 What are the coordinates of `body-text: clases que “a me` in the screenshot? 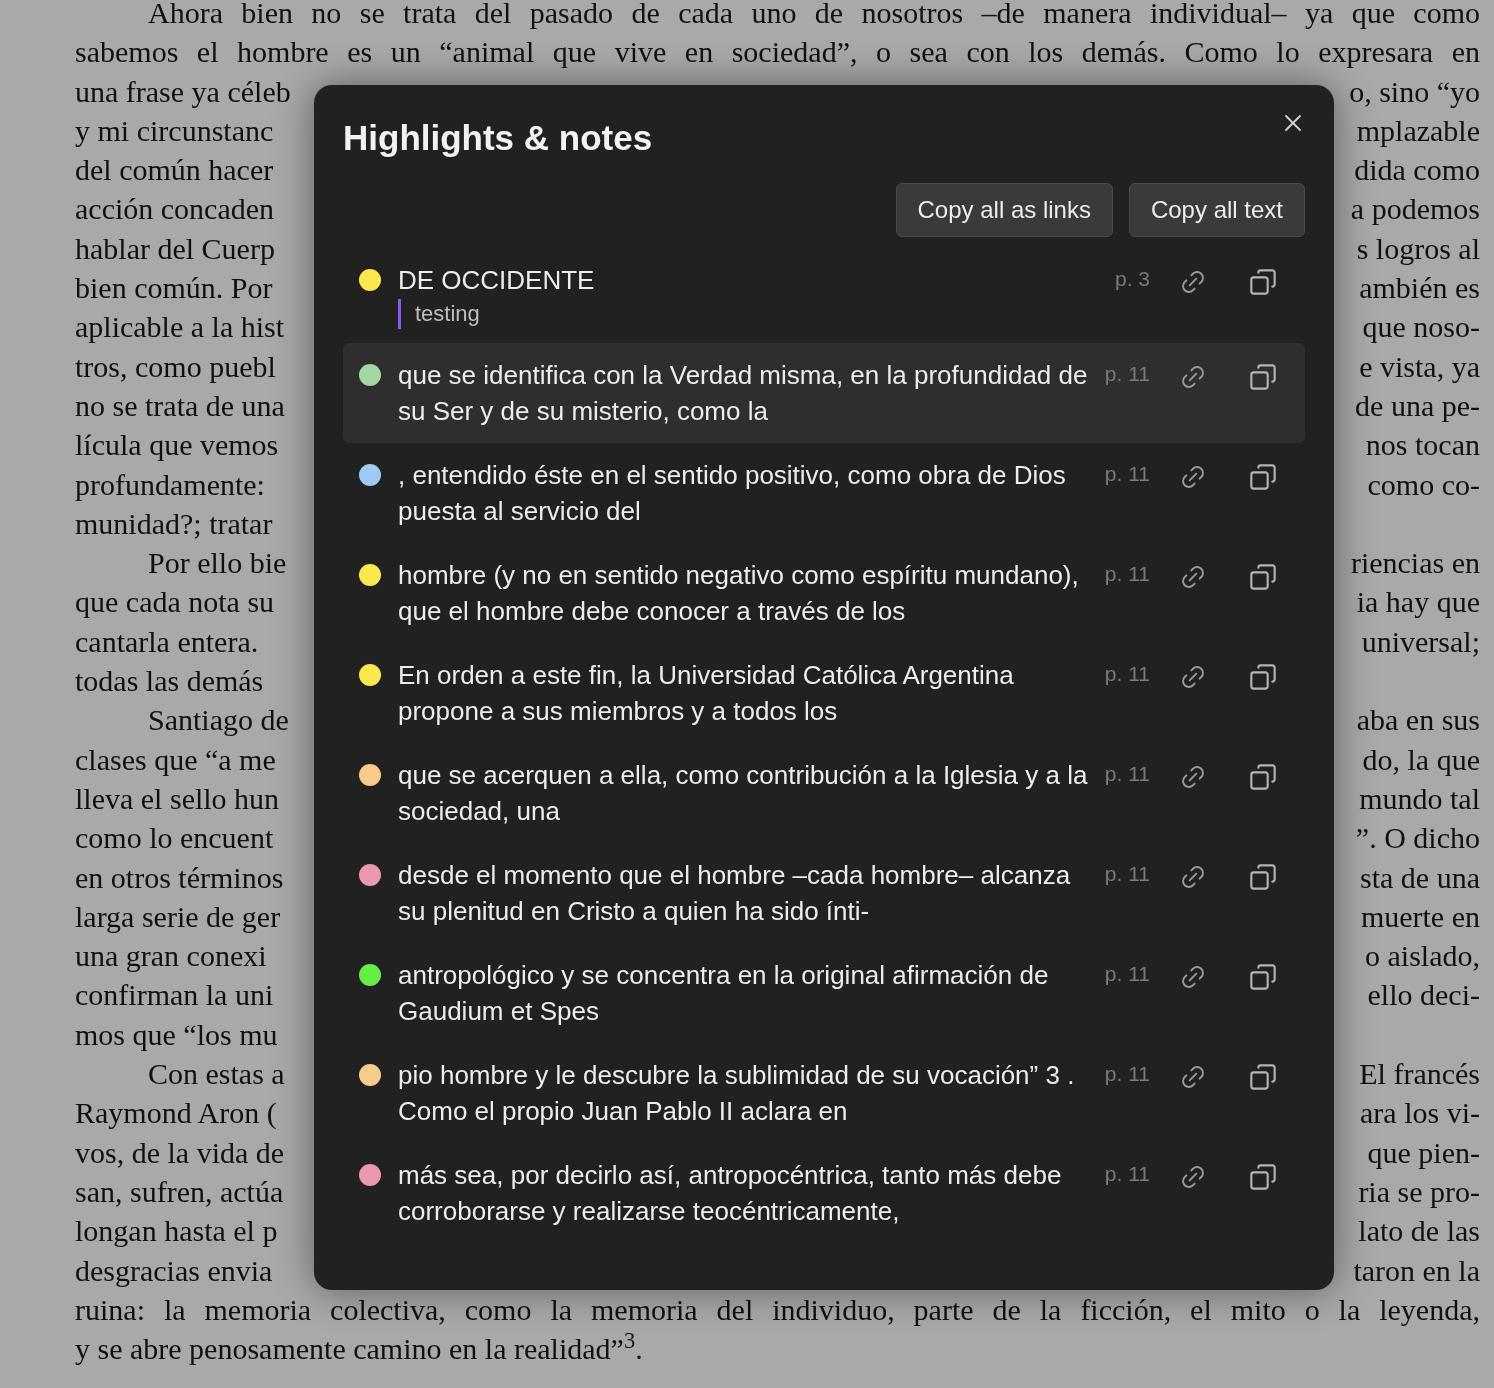 It's located at (175, 758).